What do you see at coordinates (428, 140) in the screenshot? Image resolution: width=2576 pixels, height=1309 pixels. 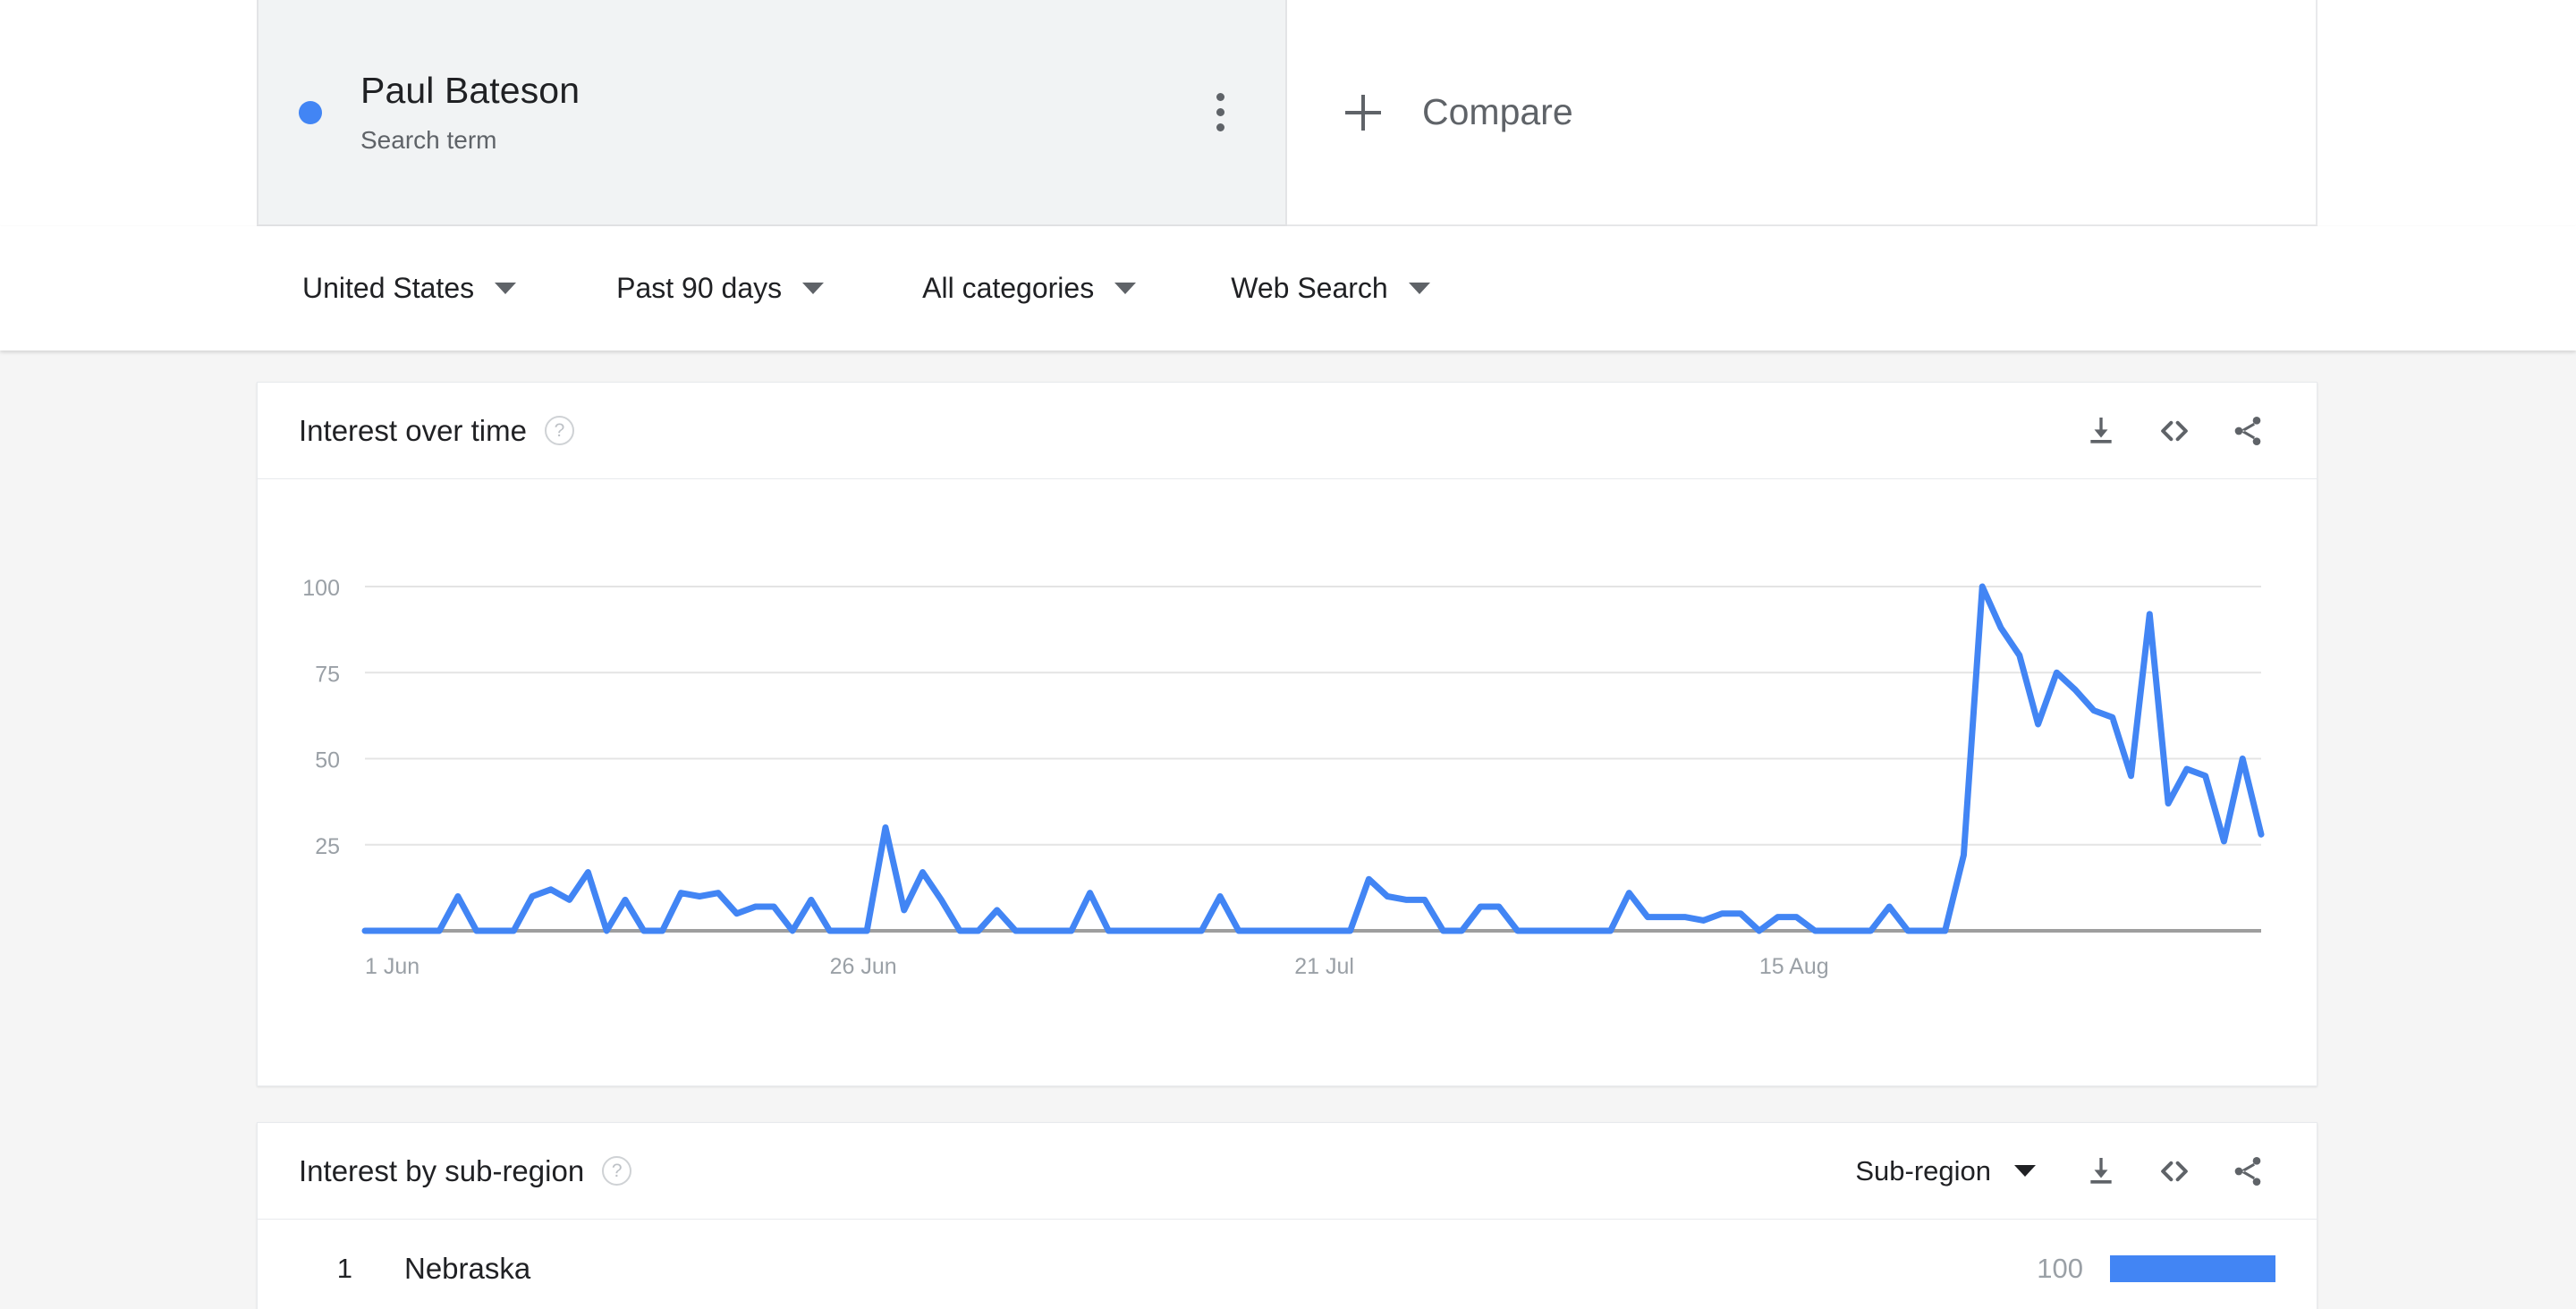 I see `search-term-type: Search term` at bounding box center [428, 140].